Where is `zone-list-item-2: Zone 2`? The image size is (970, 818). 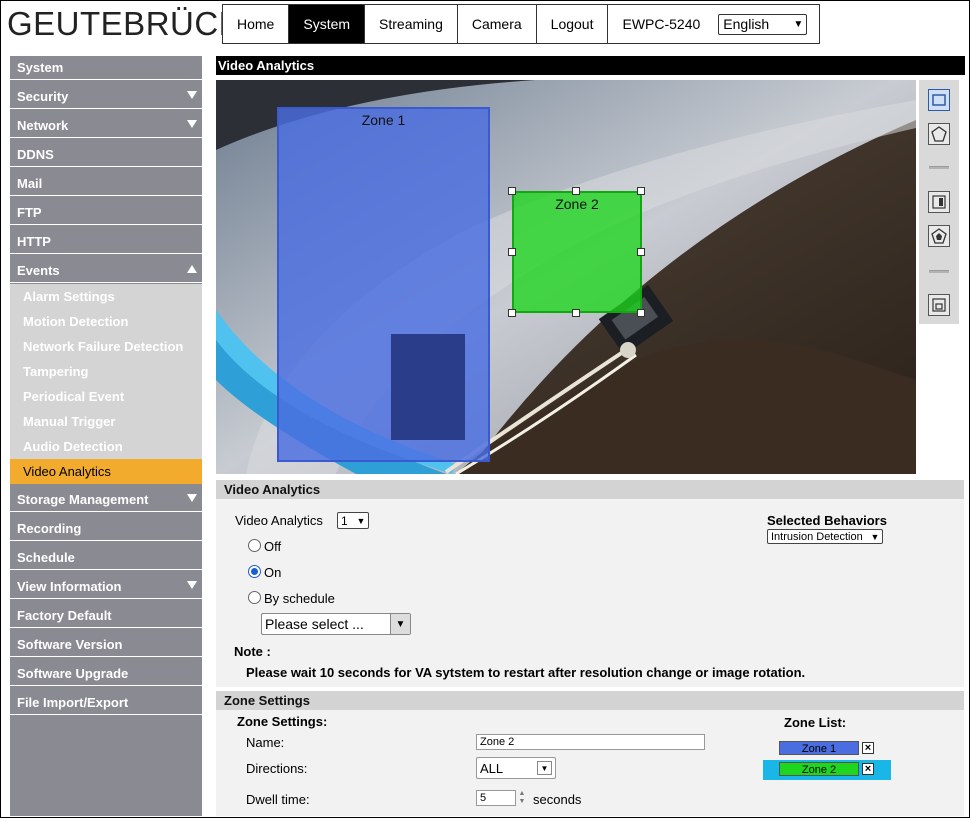 zone-list-item-2: Zone 2 is located at coordinates (819, 769).